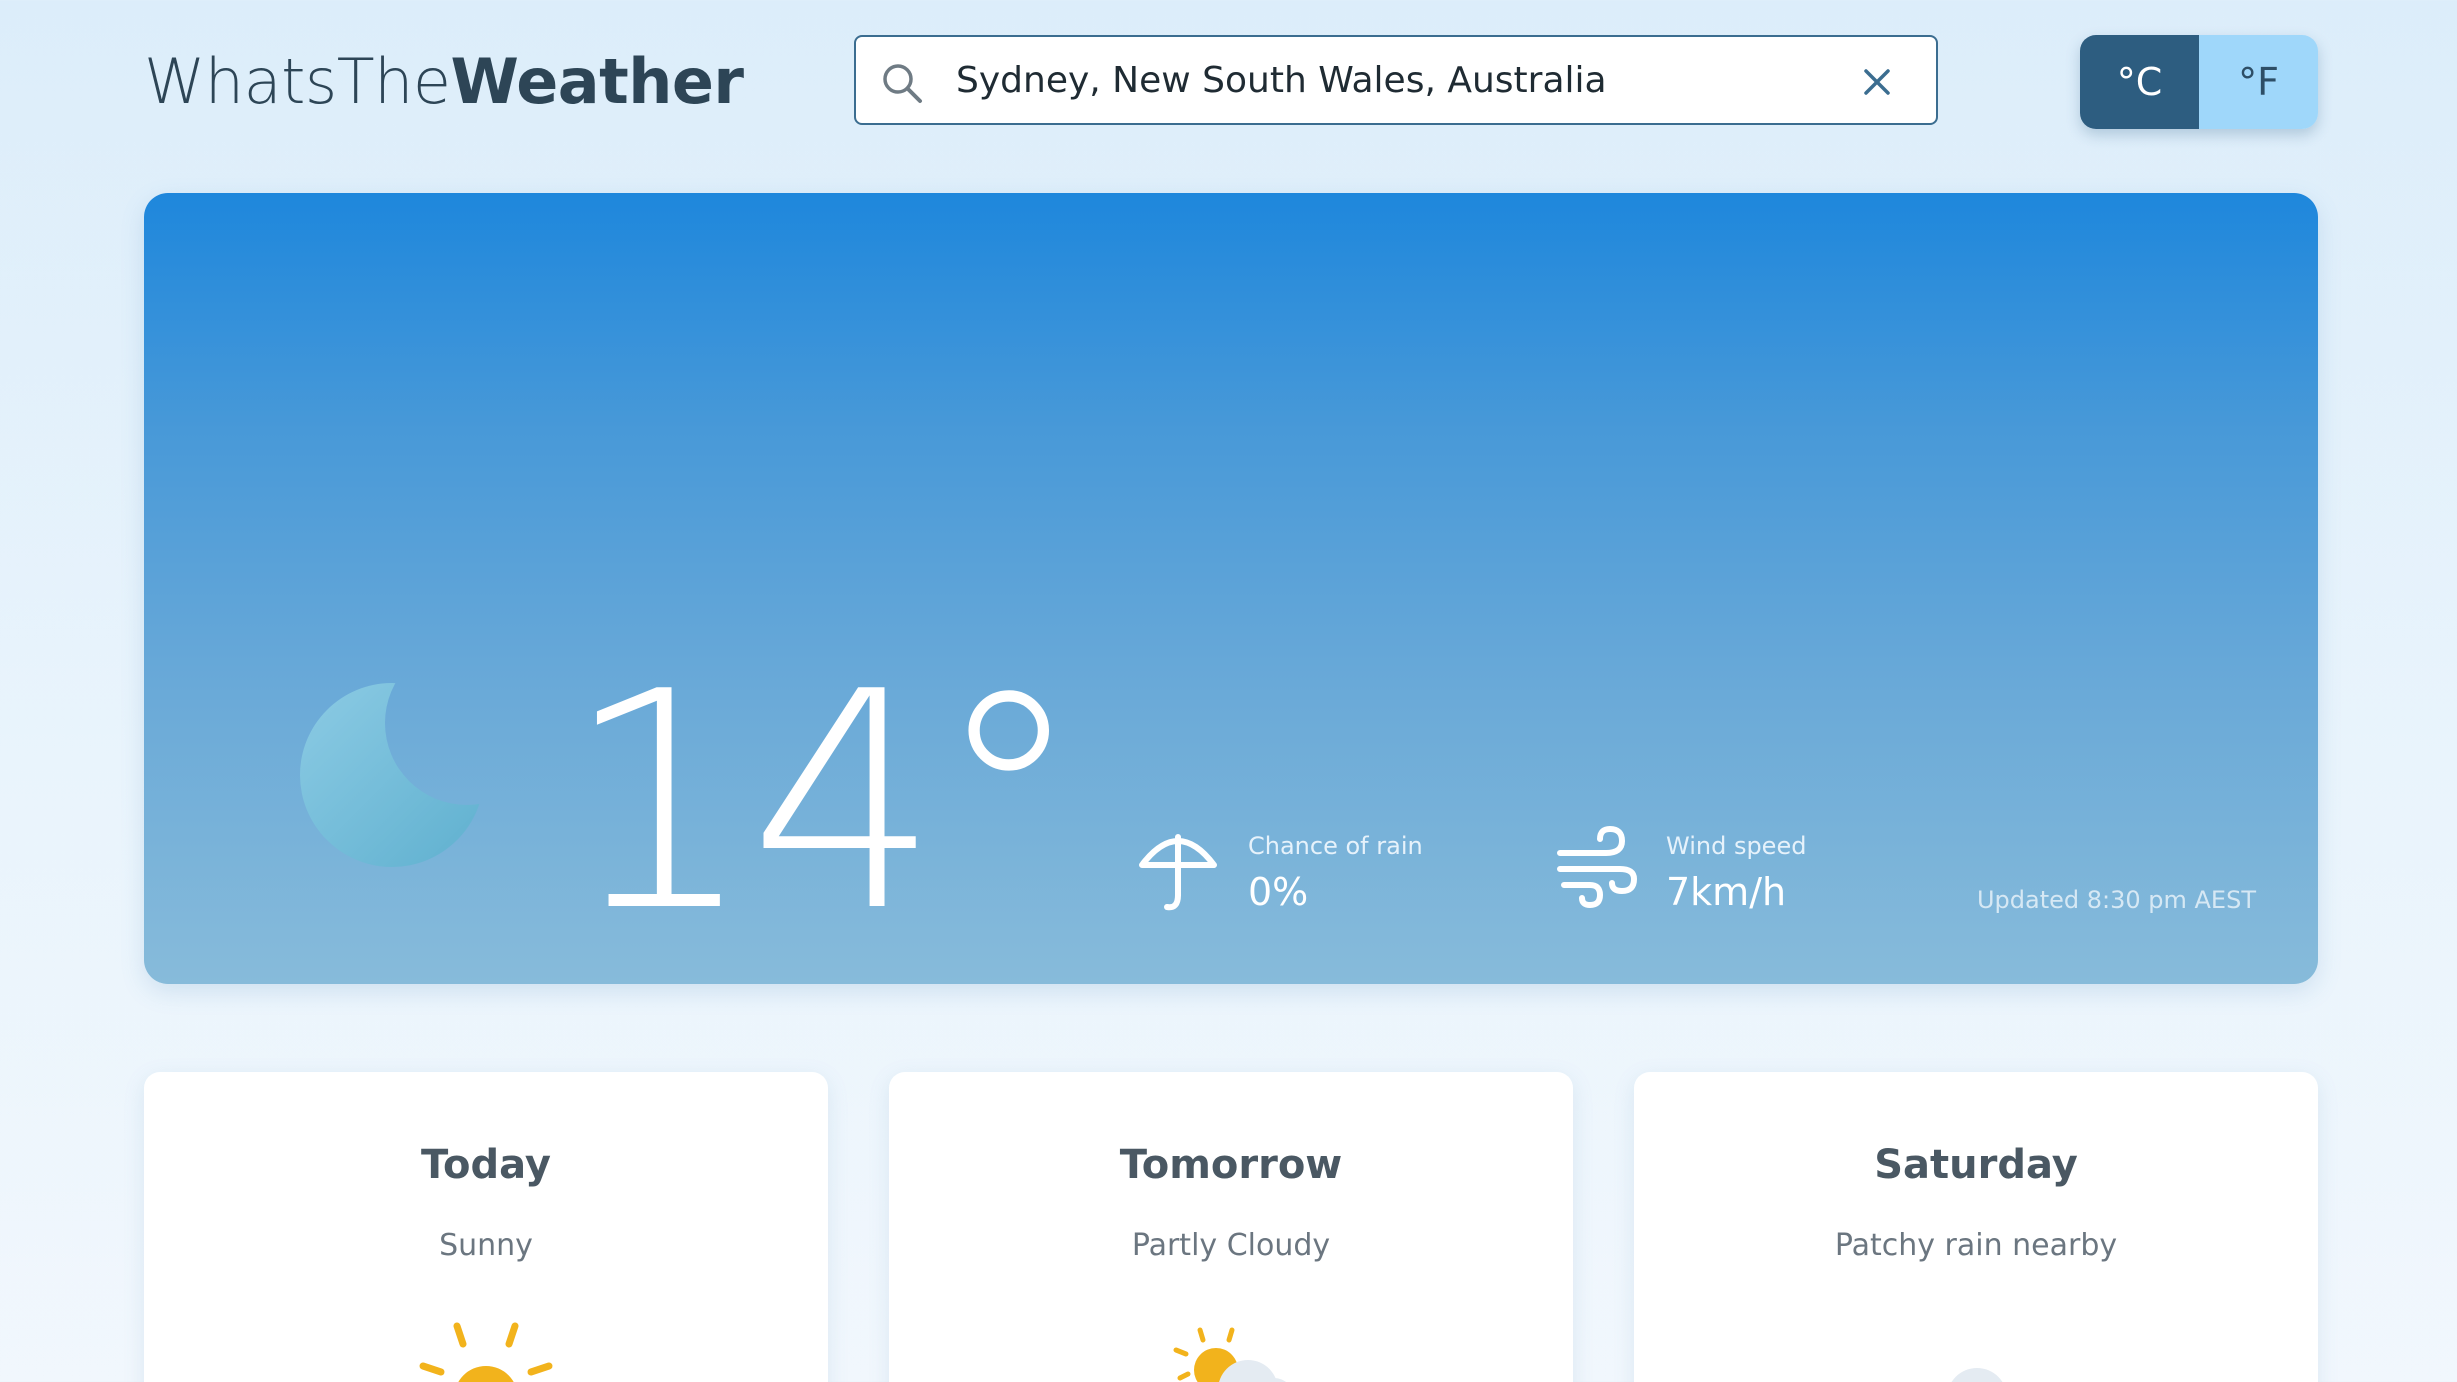 Image resolution: width=2457 pixels, height=1382 pixels. I want to click on current-temperature: 14°, so click(824, 802).